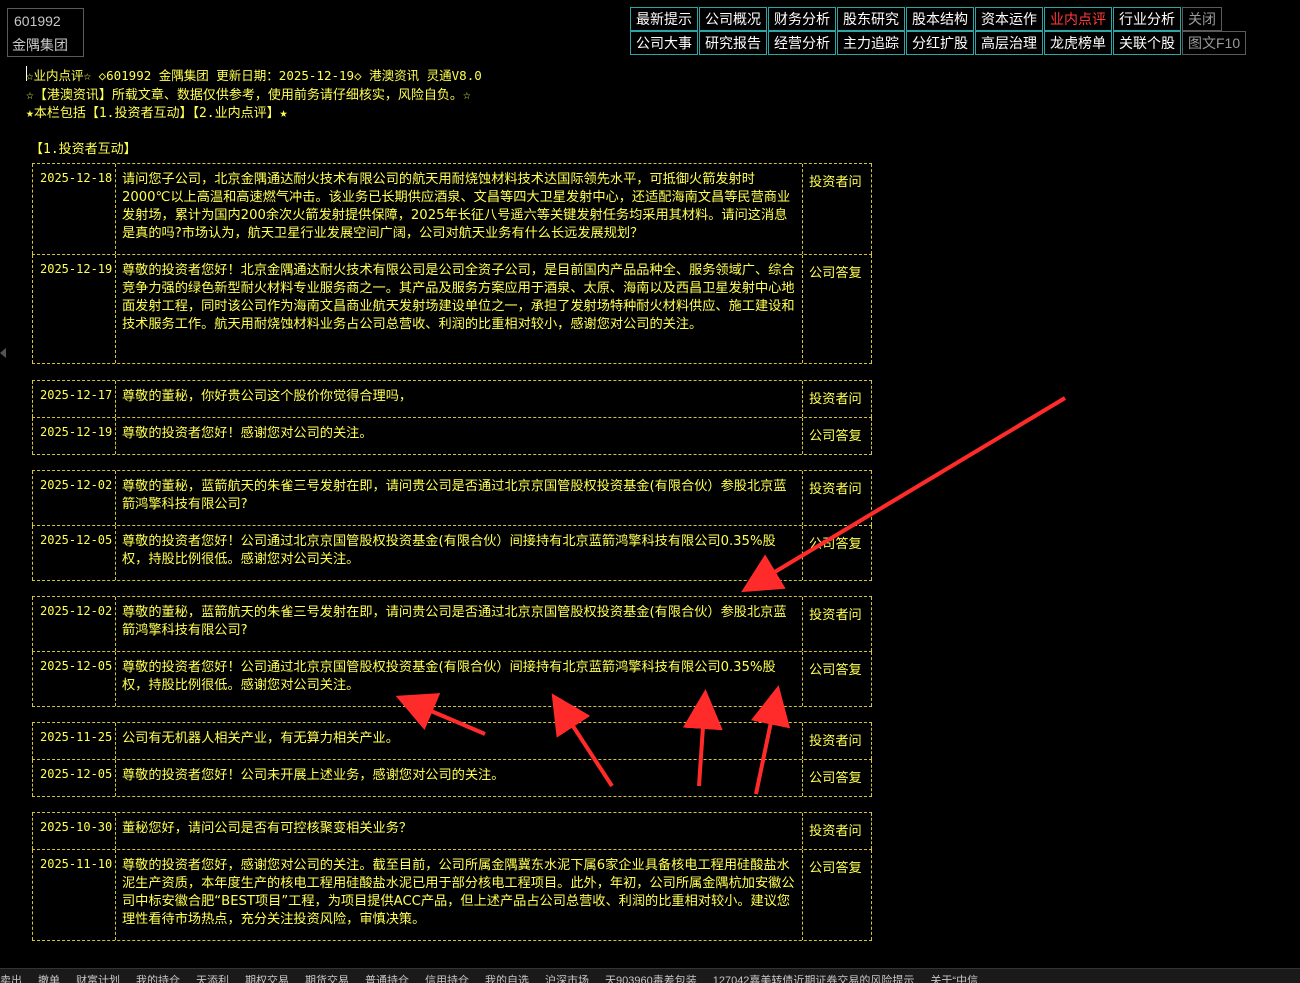 The image size is (1300, 983). I want to click on tab-row-2: 公司大事 研究报告 经营分析 主力追踪 分红扩股 高层治理 龙虎榜单 关联个股 图文F10, so click(938, 43).